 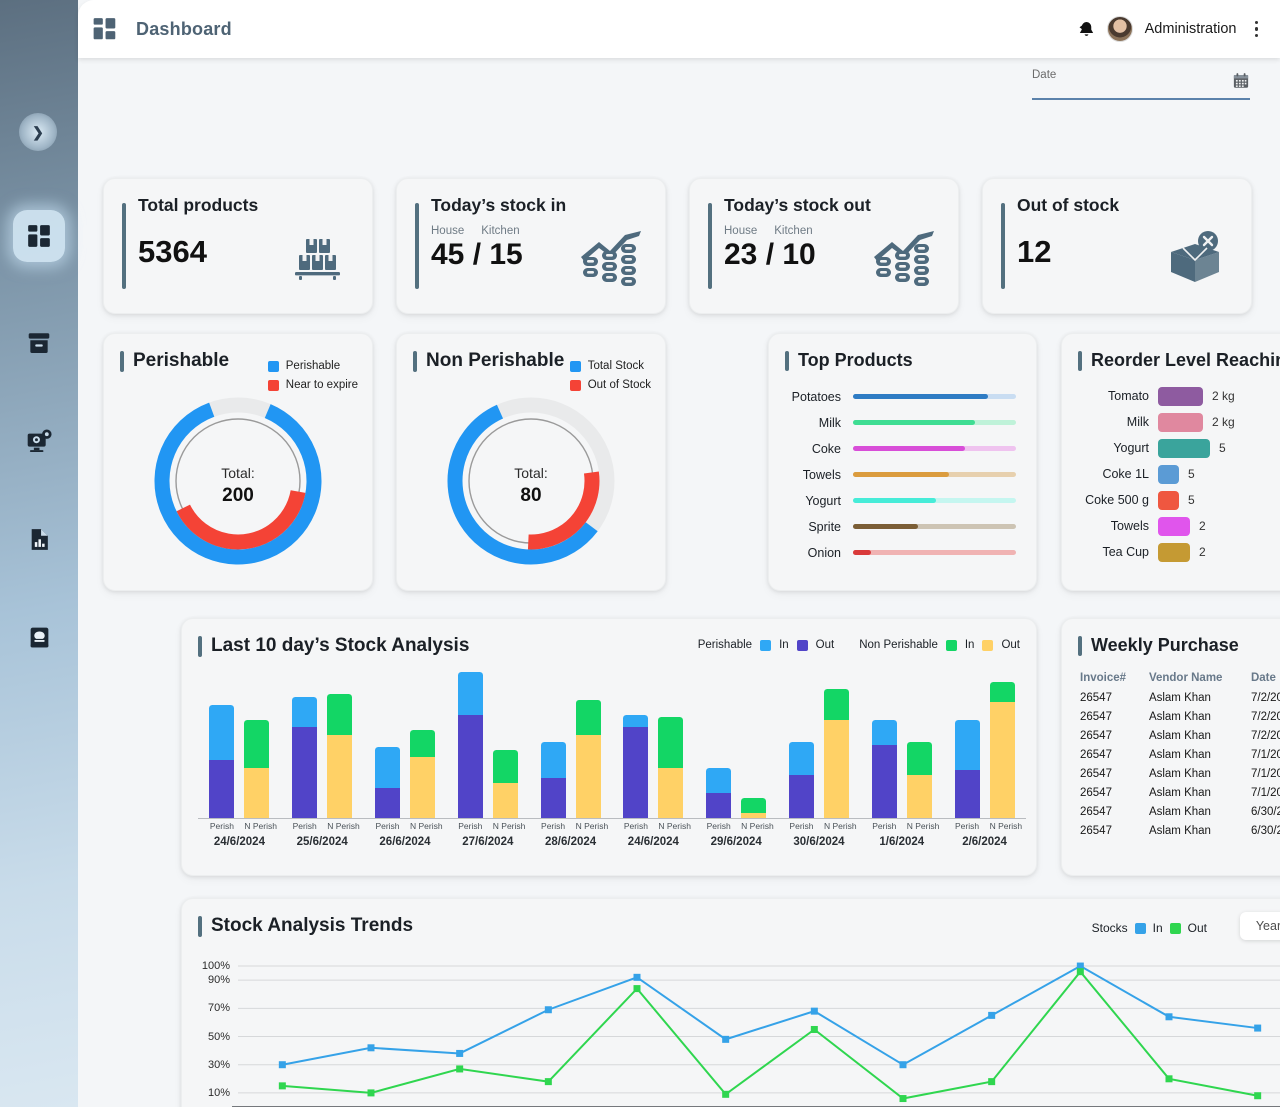 I want to click on reorder-label: Tomato, so click(x=1128, y=396).